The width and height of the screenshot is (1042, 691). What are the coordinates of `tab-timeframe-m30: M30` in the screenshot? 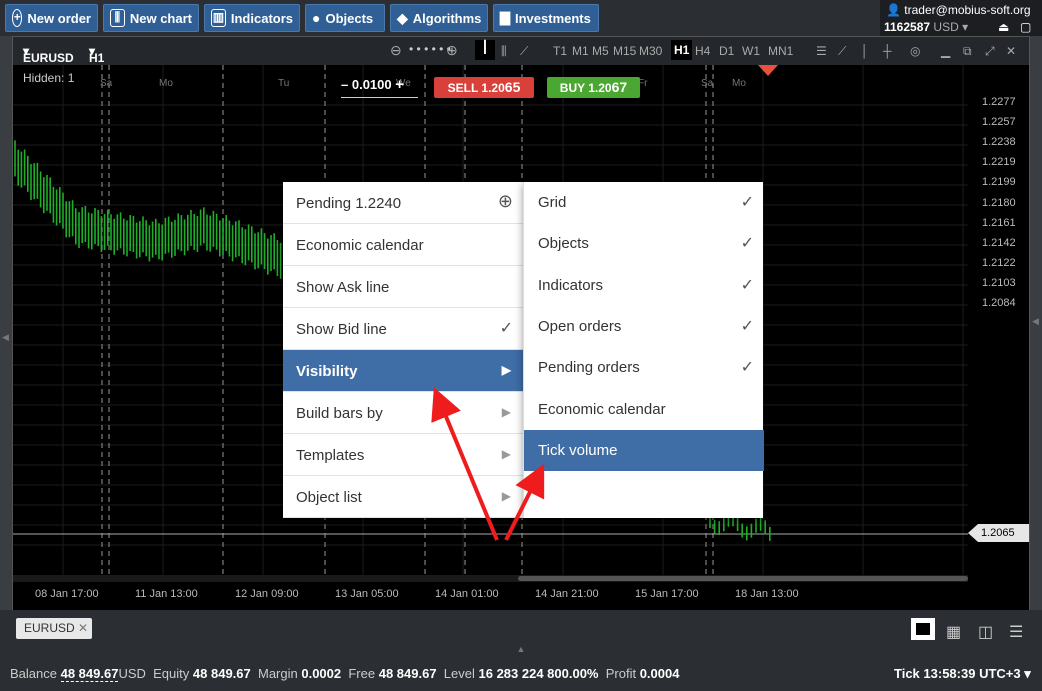 It's located at (650, 51).